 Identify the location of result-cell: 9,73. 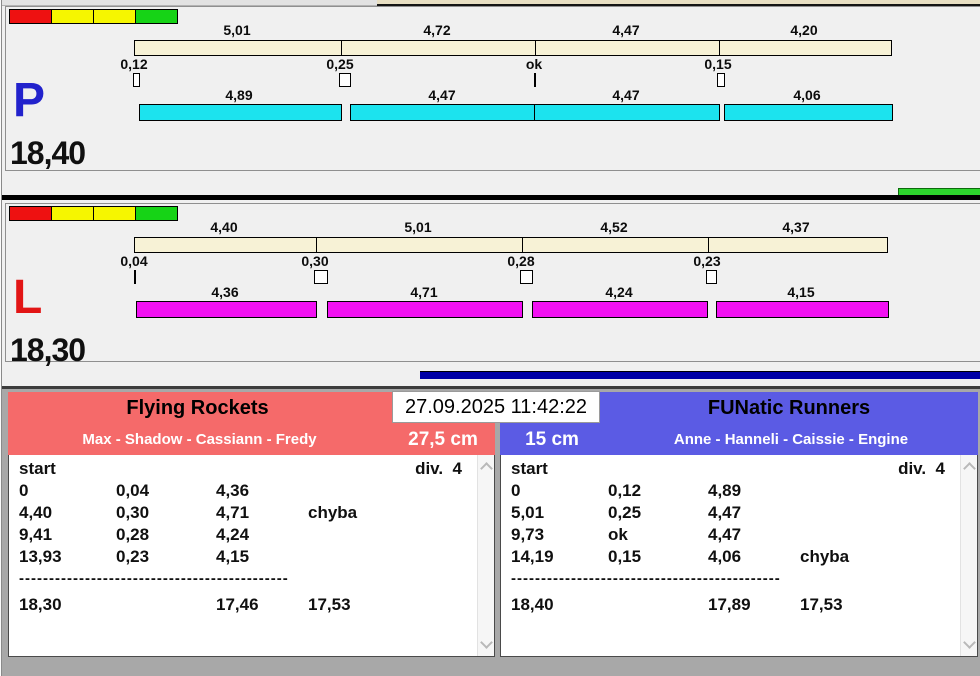
(528, 534).